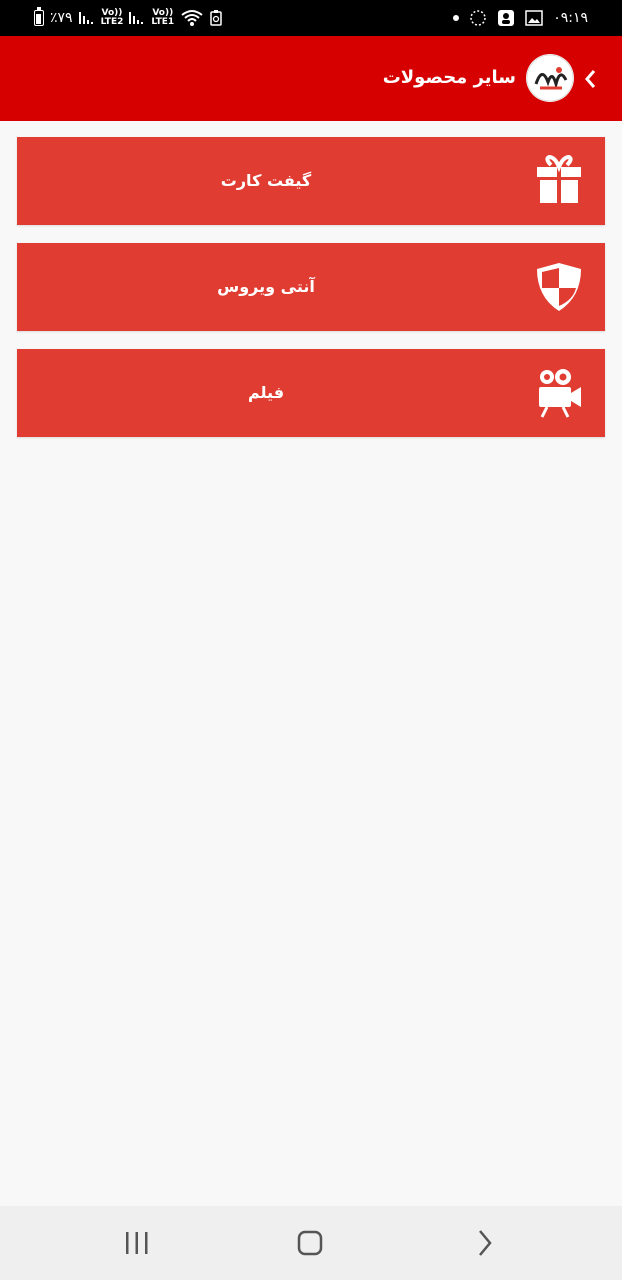 The image size is (622, 1280). What do you see at coordinates (192, 18) in the screenshot?
I see `wifi-icon` at bounding box center [192, 18].